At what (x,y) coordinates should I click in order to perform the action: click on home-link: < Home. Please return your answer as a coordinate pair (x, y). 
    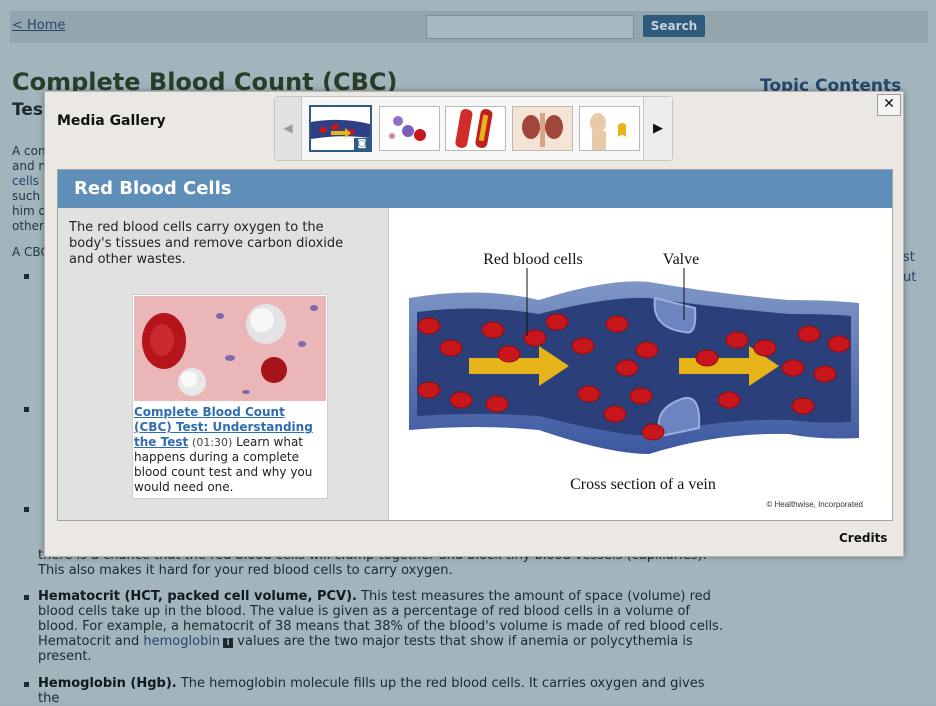
    Looking at the image, I should click on (38, 25).